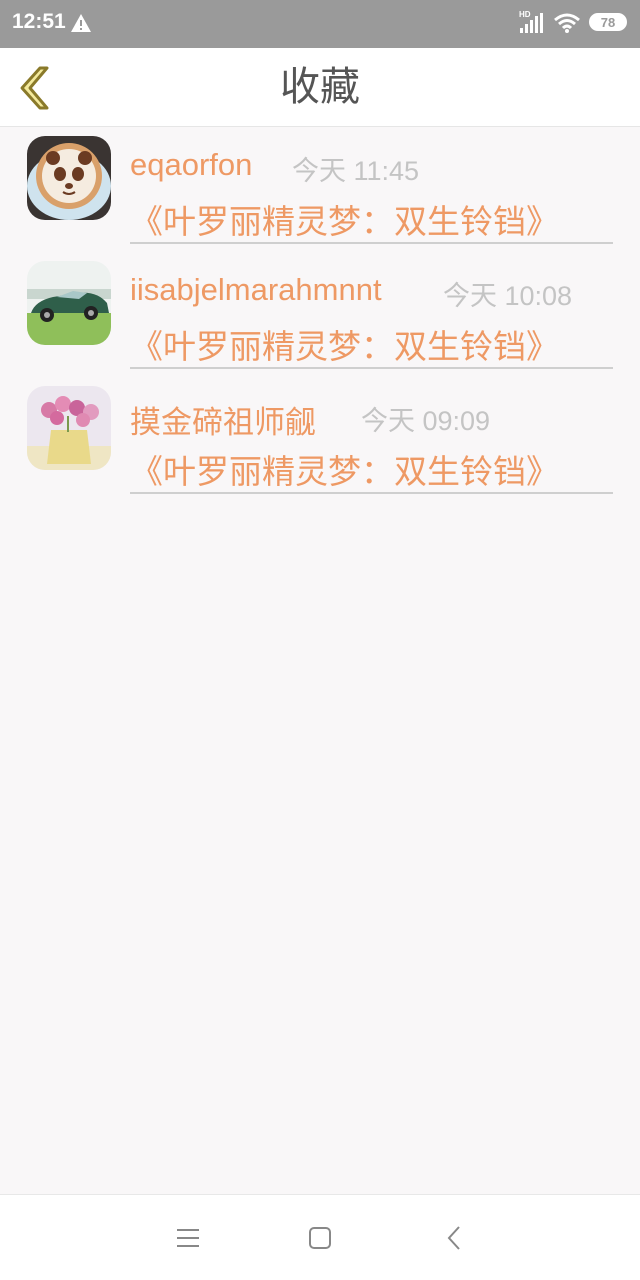 The width and height of the screenshot is (640, 1280). Describe the element at coordinates (320, 439) in the screenshot. I see `list-item: 摸金碲祖师觎 今天 09:09 《叶罗丽精灵梦：双生铃铛》` at that location.